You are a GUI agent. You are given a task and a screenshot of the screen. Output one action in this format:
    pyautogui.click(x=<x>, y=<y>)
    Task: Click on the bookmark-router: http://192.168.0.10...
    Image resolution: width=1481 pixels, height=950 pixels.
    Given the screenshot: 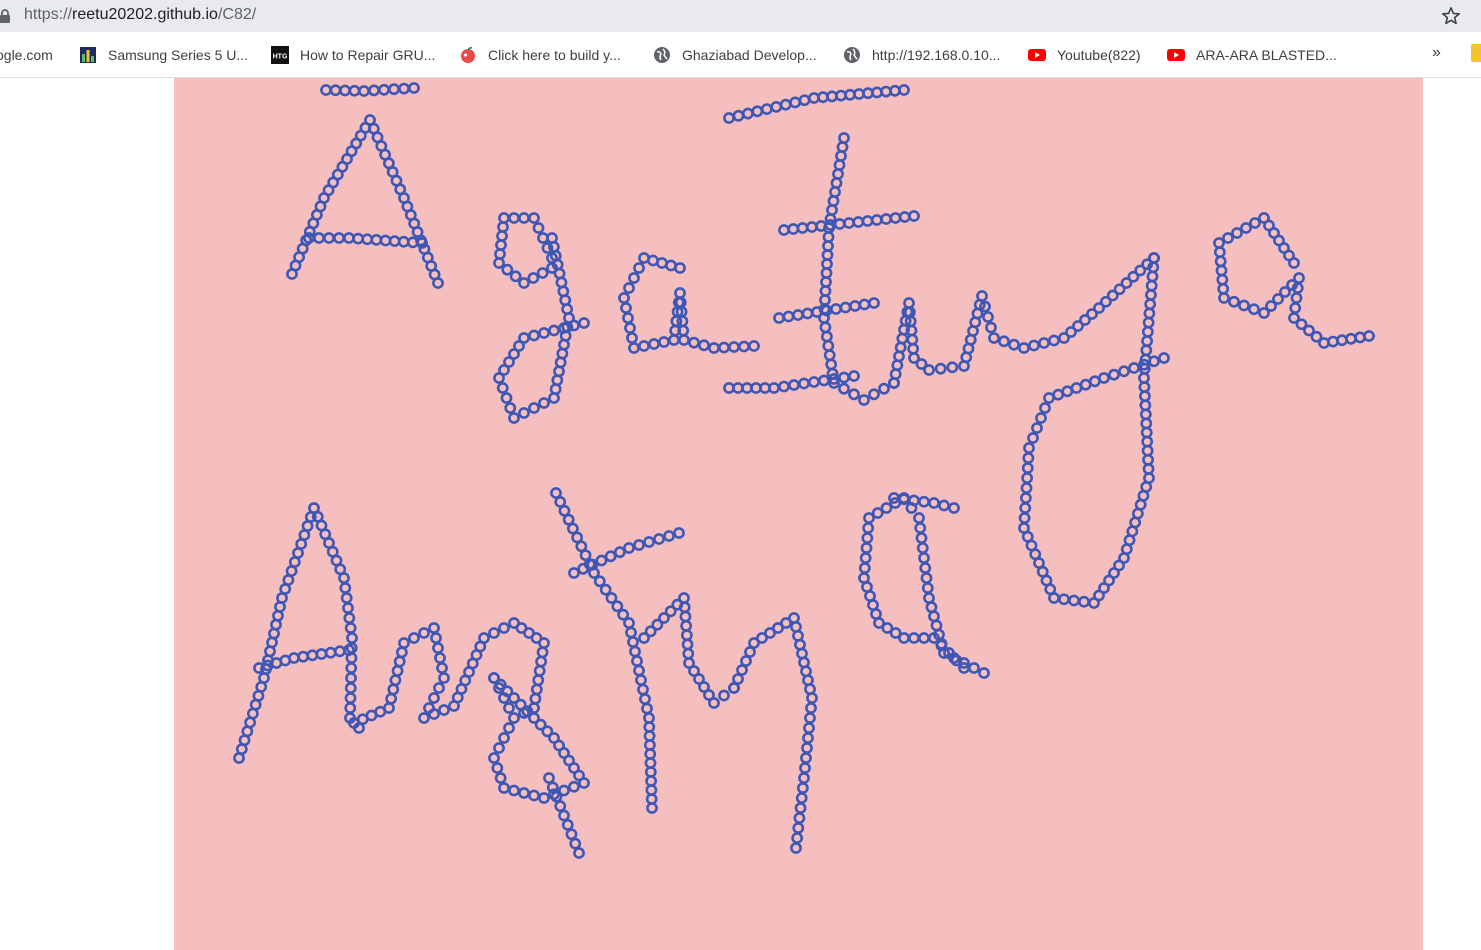 What is the action you would take?
    pyautogui.click(x=921, y=55)
    